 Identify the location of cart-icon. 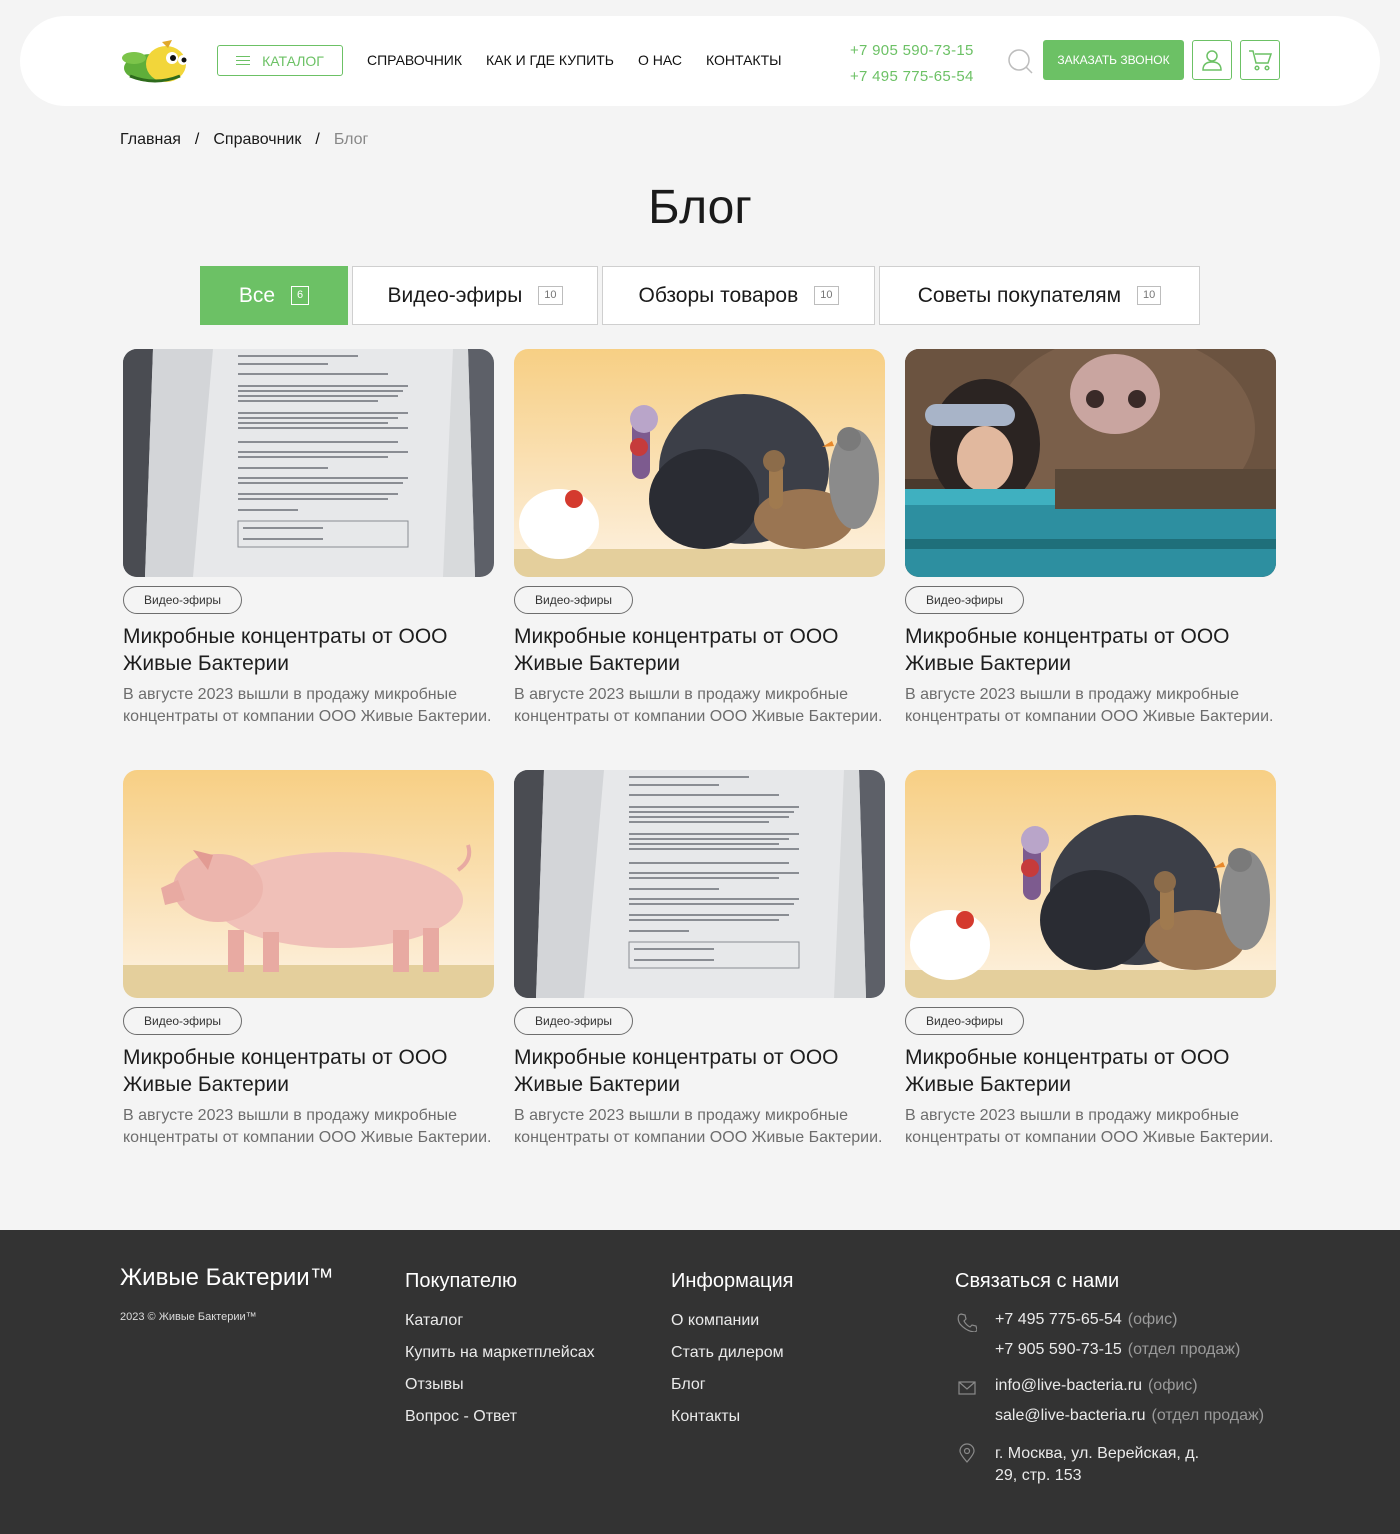
(1260, 60).